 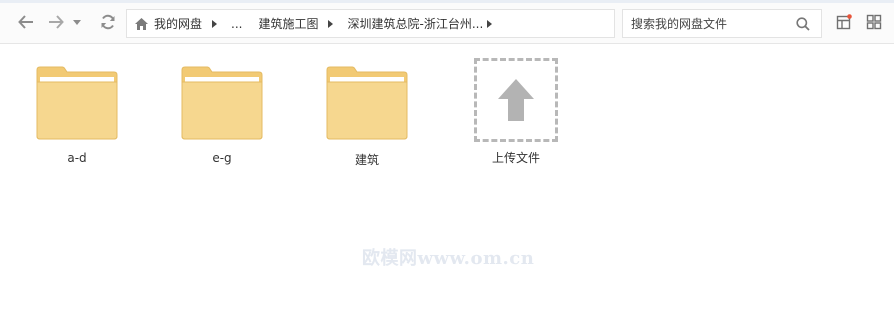 What do you see at coordinates (178, 24) in the screenshot?
I see `breadcrumb-label: 我的网盘` at bounding box center [178, 24].